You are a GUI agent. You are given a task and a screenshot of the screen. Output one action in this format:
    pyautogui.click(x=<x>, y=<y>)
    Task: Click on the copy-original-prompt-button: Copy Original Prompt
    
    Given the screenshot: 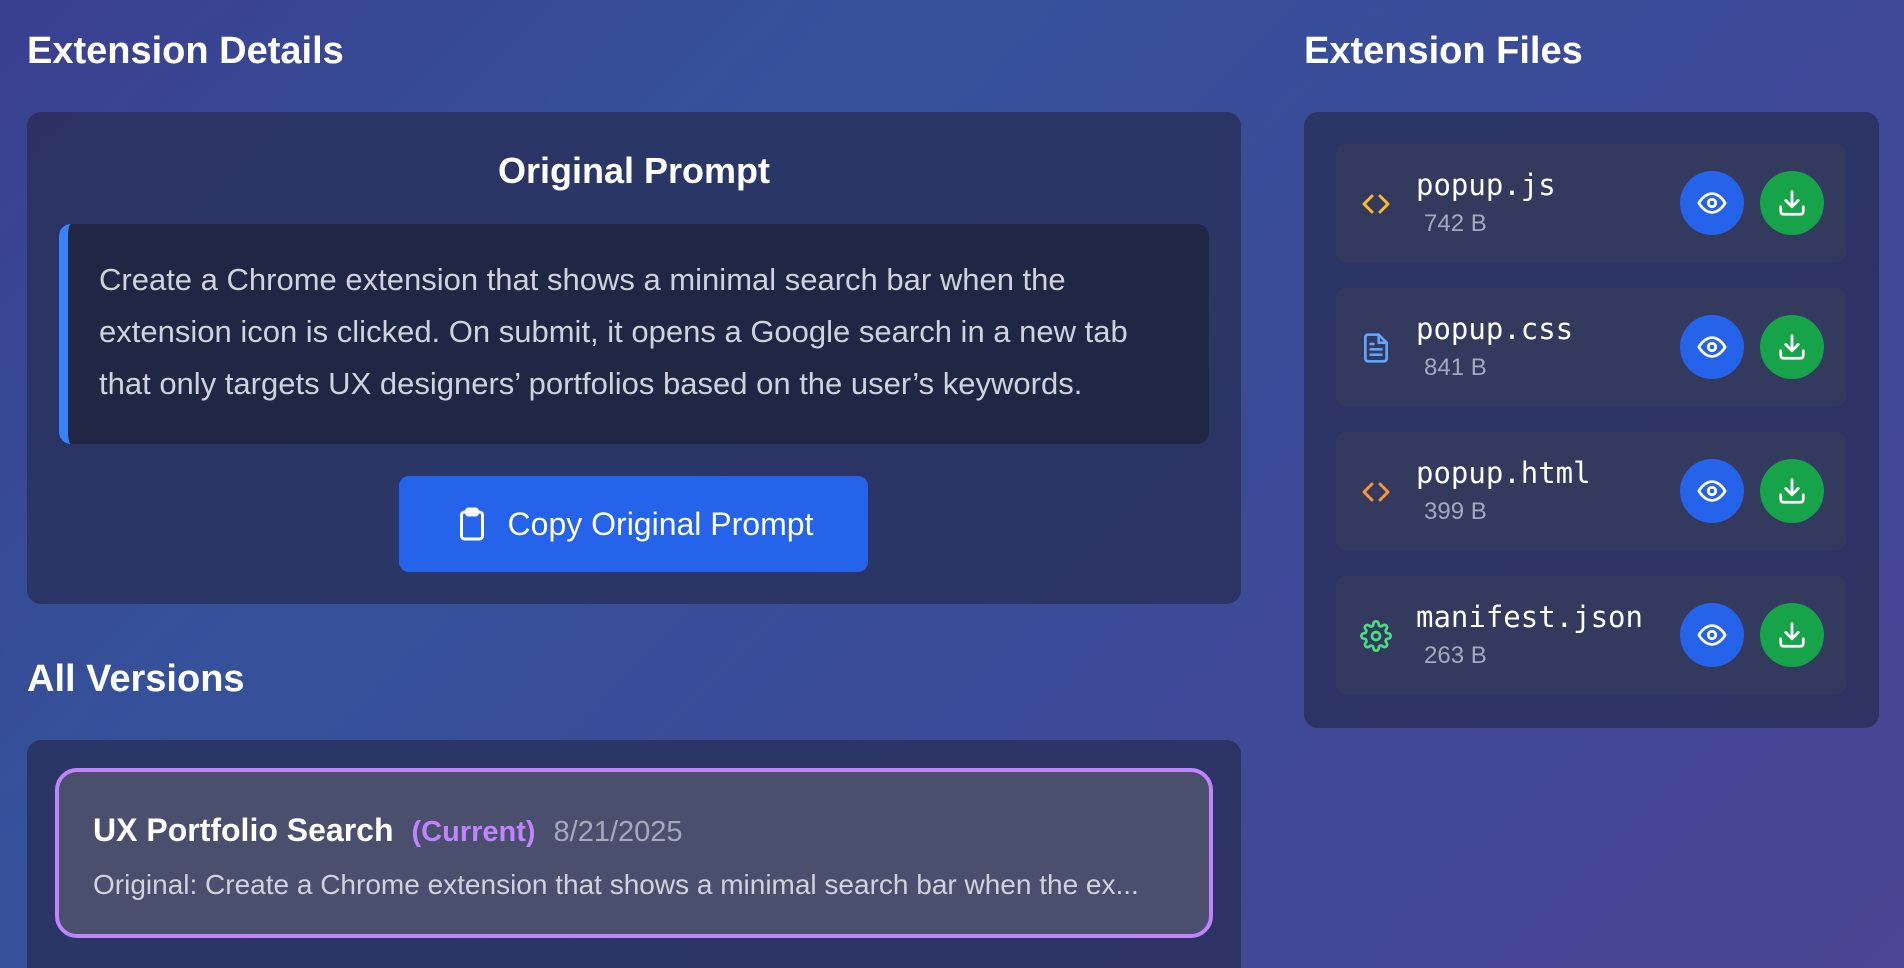 What is the action you would take?
    pyautogui.click(x=633, y=524)
    